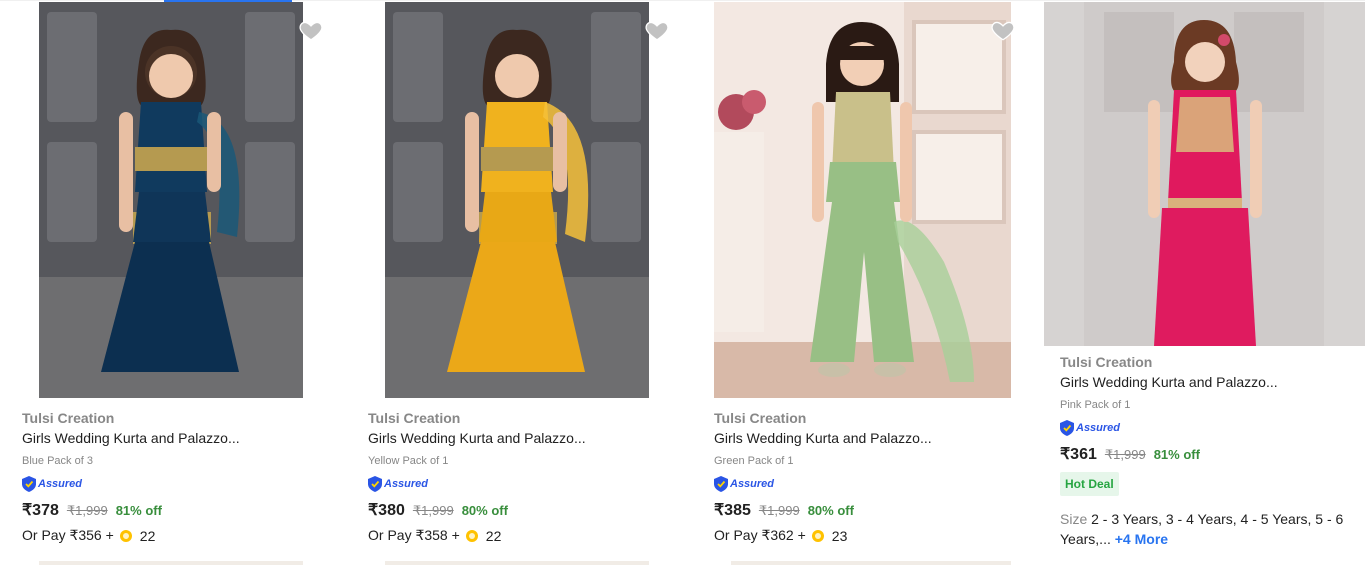  I want to click on variant-label: Pink Pack of 1, so click(1095, 405).